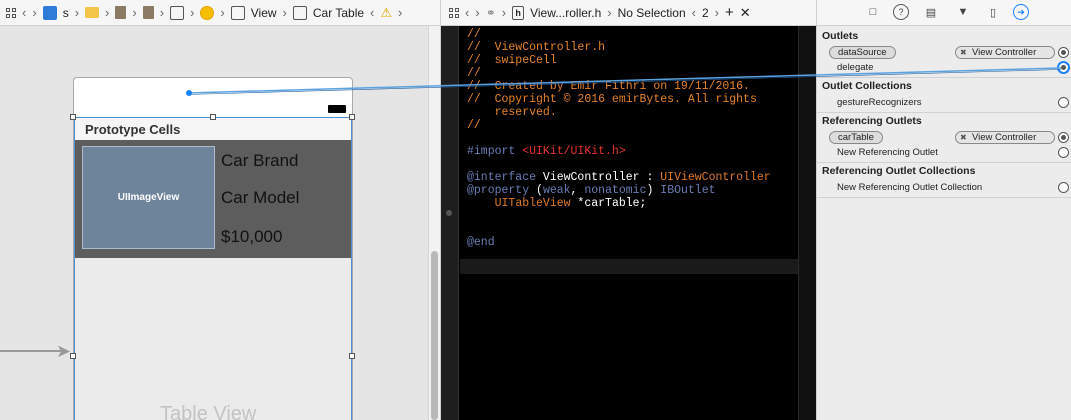  What do you see at coordinates (717, 12) in the screenshot?
I see `next-counterpart-icon: ›` at bounding box center [717, 12].